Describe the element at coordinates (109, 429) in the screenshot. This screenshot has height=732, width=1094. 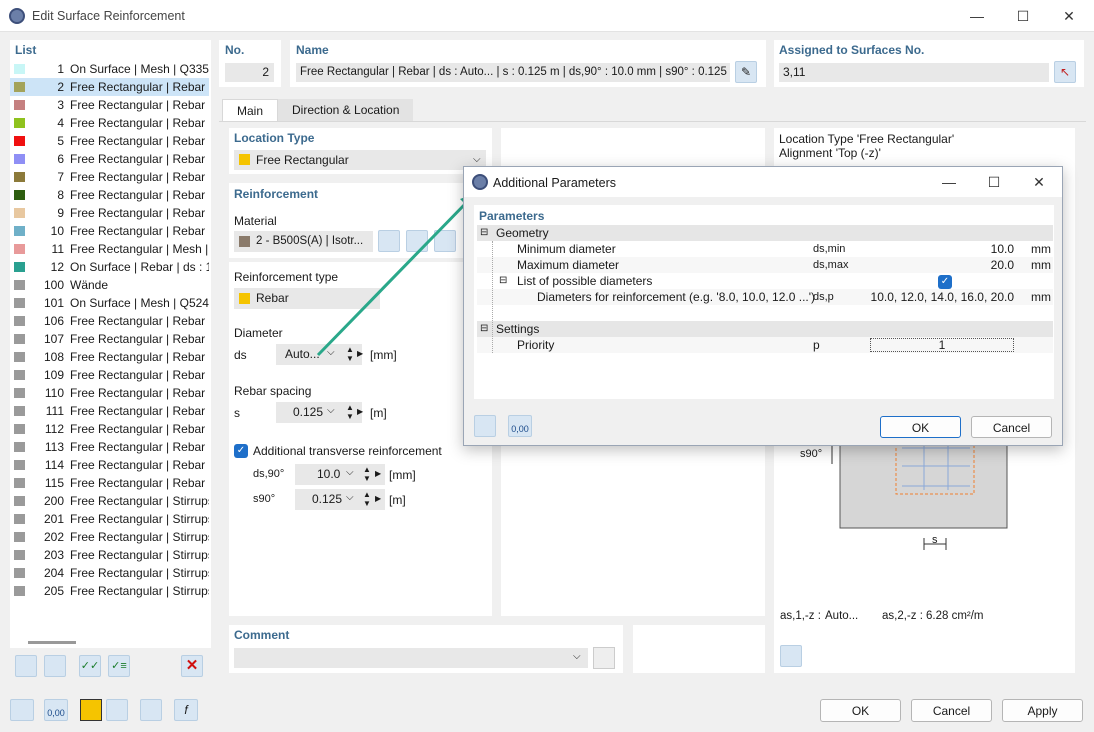
I see `list-item: 112 Free Rectangular | Rebar | ds` at that location.